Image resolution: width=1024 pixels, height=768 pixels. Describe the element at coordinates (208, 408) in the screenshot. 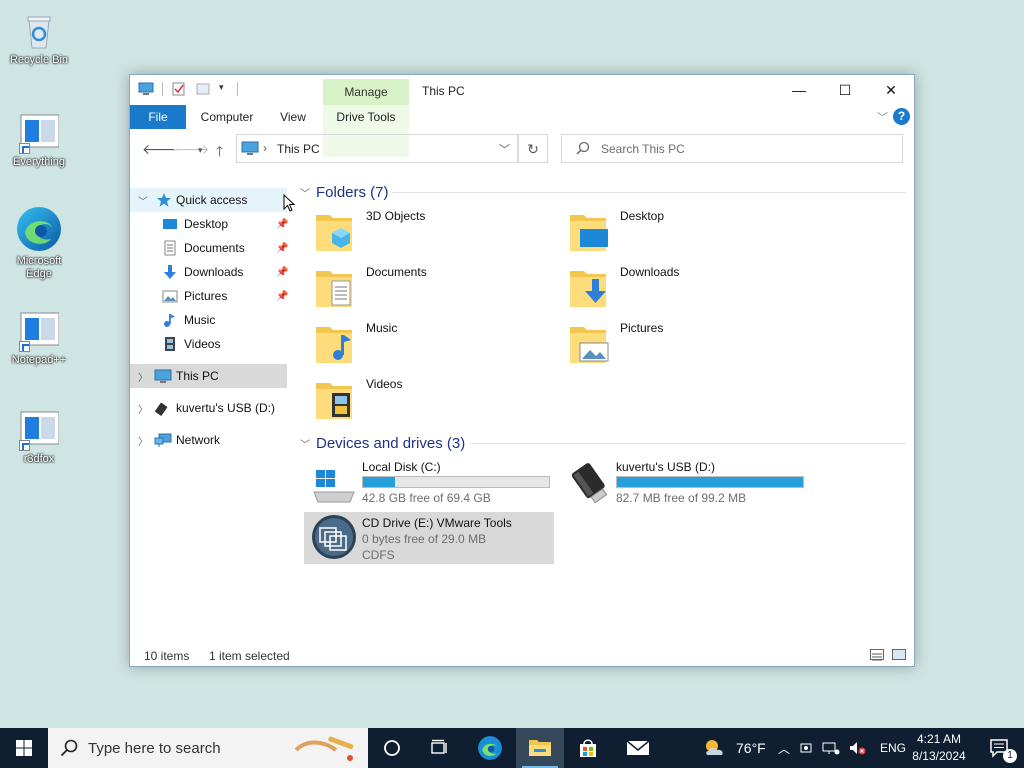

I see `nav-item-usb-drive: 〉 kuvertu's USB (D:)` at that location.